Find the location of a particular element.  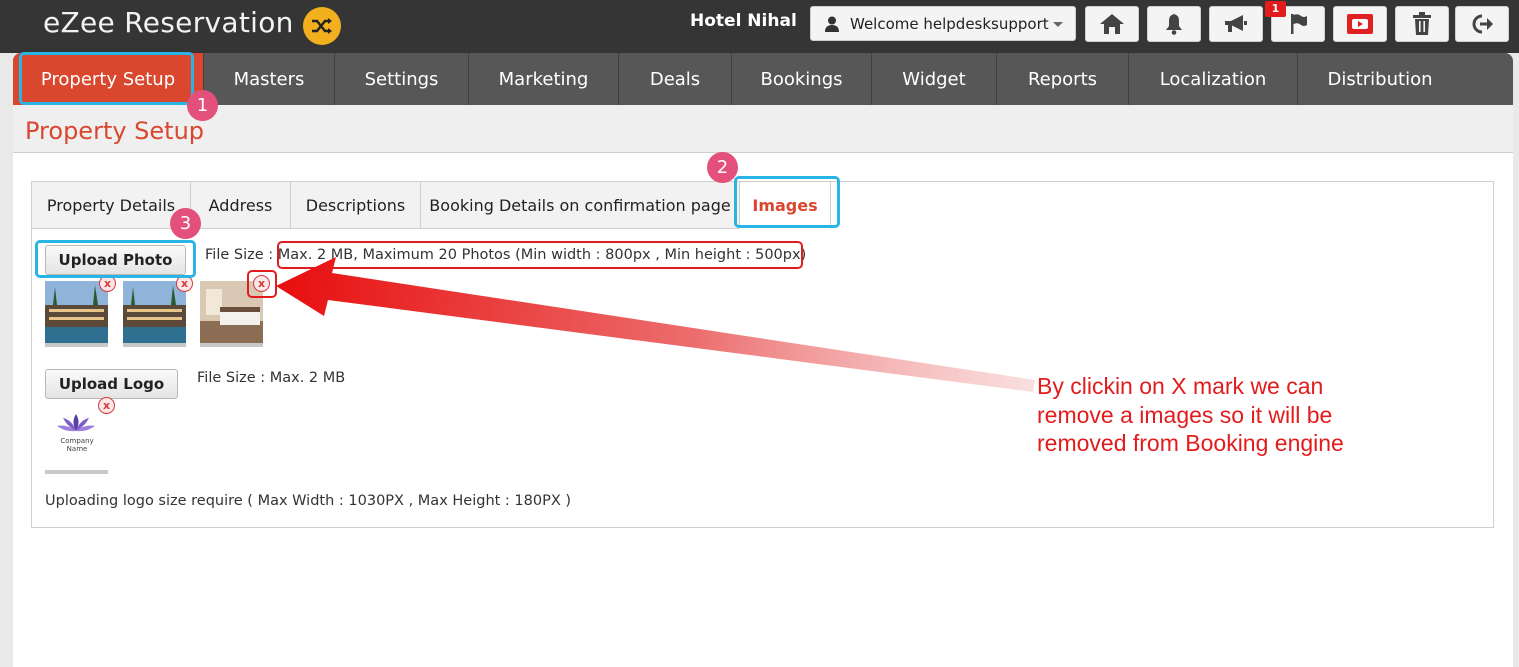

app-title: eZee Reservation is located at coordinates (168, 22).